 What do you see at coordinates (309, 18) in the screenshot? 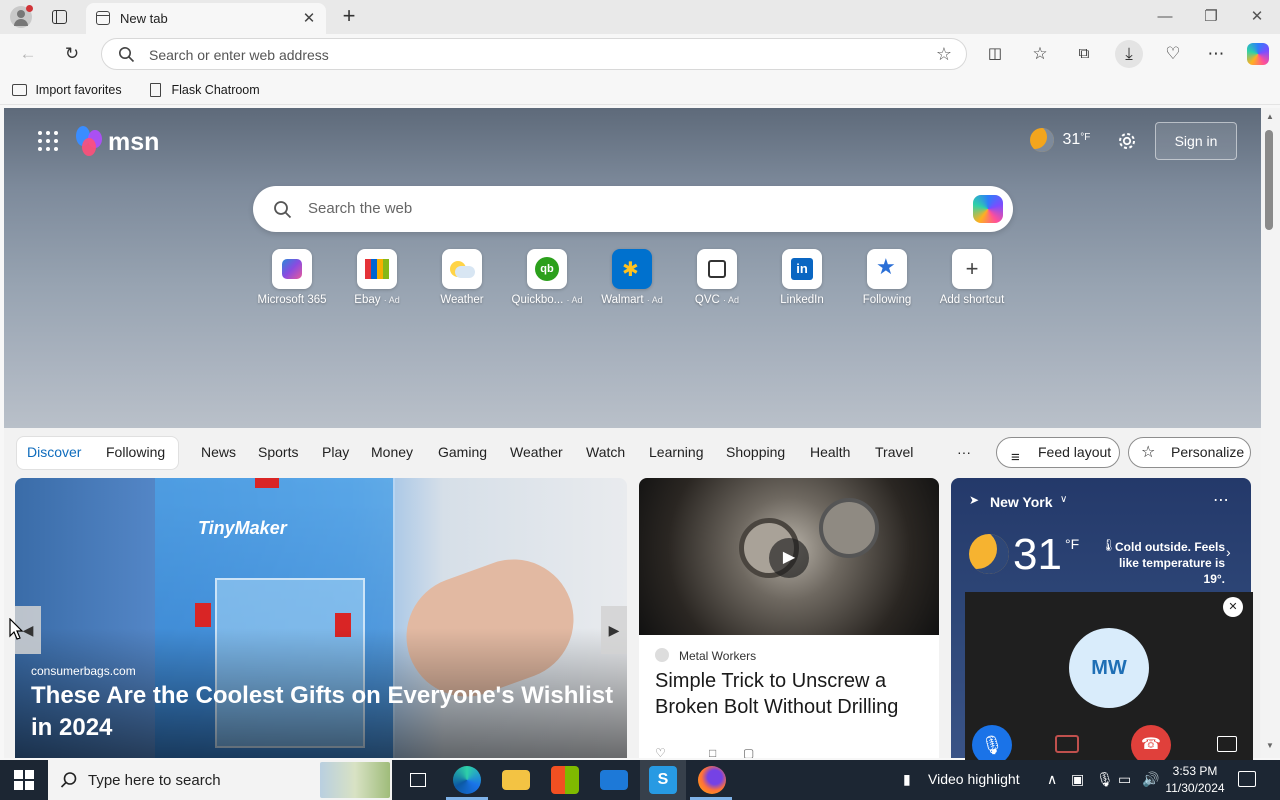
I see `close-tab-icon: ✕` at bounding box center [309, 18].